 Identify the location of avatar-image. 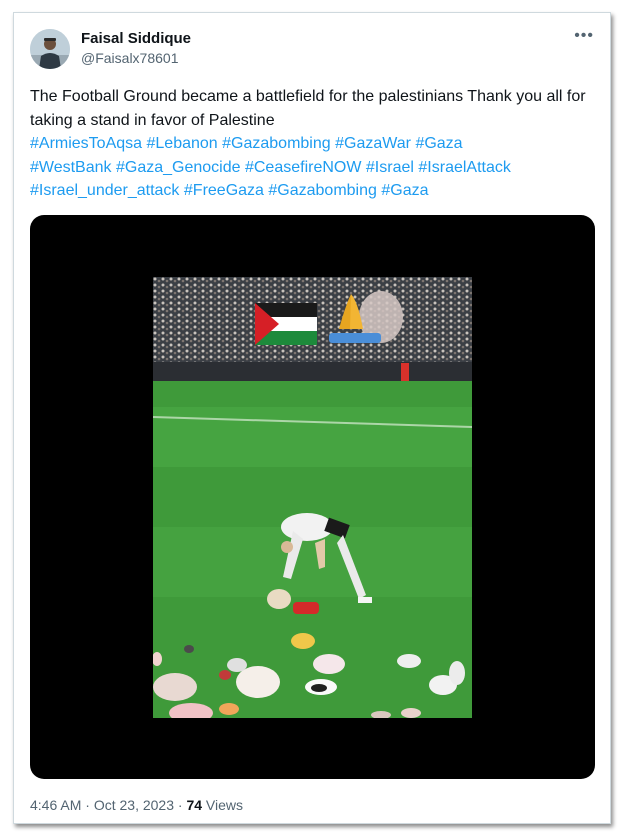
(50, 49).